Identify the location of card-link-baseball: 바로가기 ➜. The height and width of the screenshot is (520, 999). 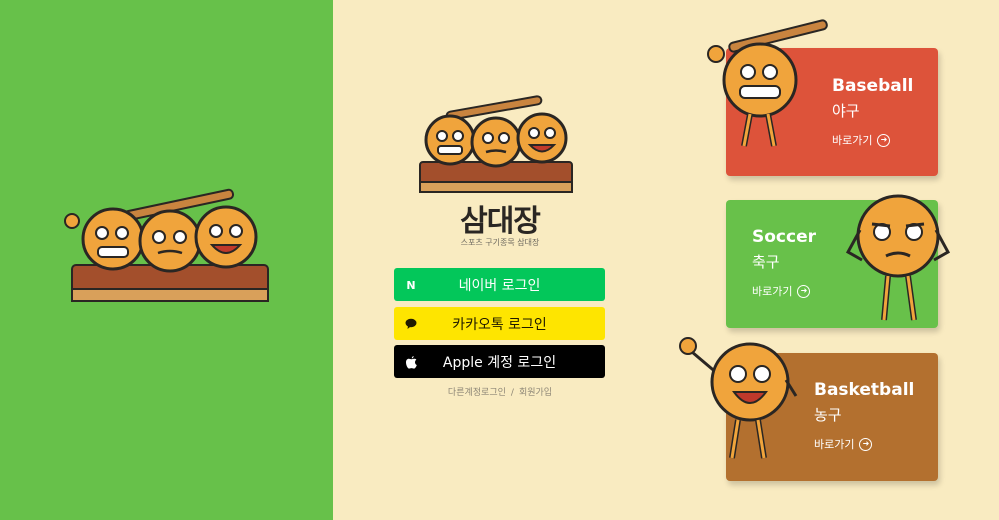
(861, 140).